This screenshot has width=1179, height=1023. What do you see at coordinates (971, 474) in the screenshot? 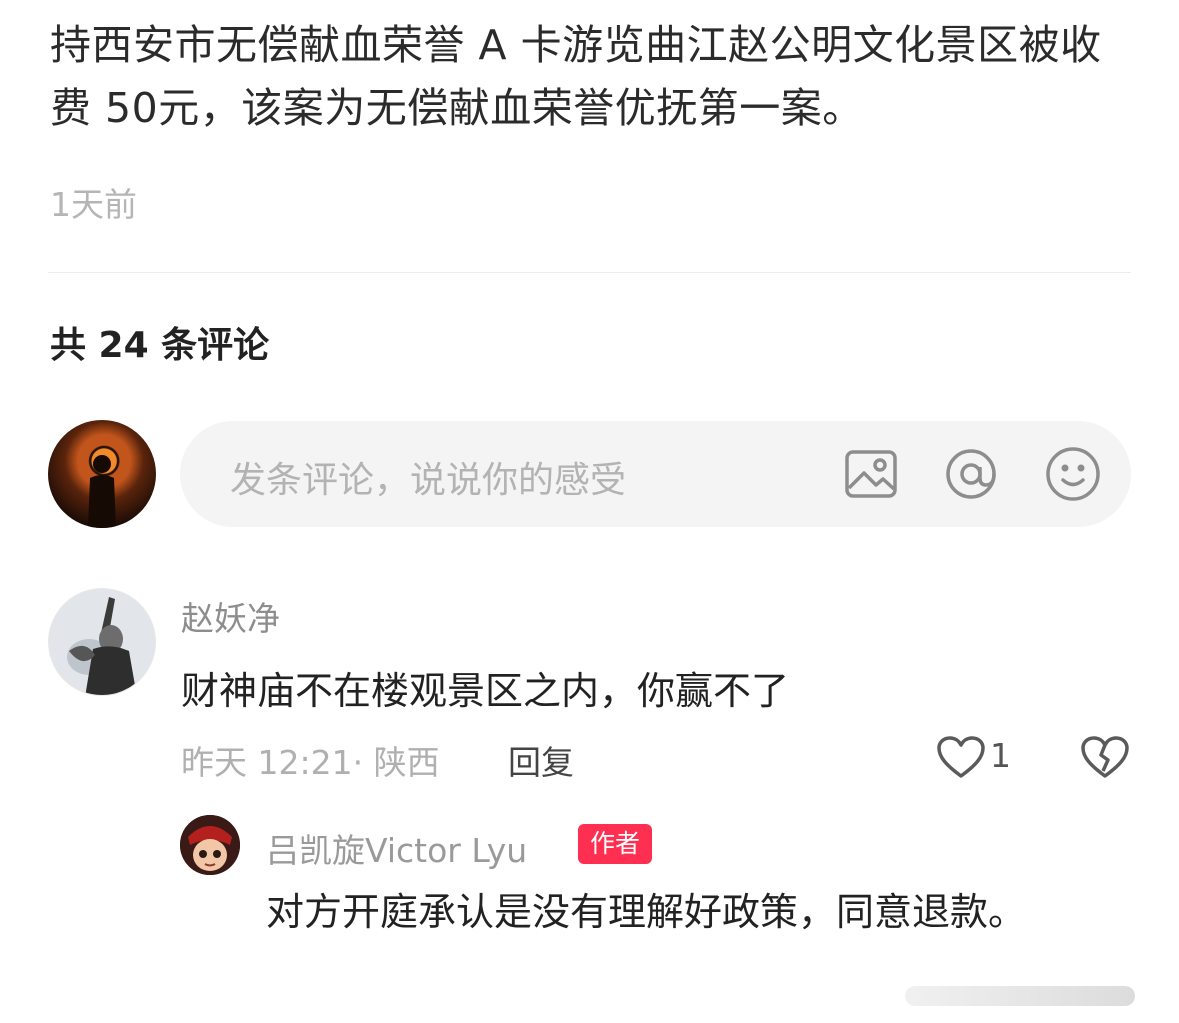
I see `at-icon` at bounding box center [971, 474].